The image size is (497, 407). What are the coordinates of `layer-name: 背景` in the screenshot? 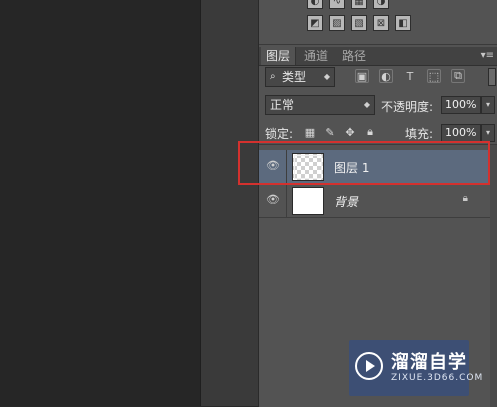 It's located at (346, 201).